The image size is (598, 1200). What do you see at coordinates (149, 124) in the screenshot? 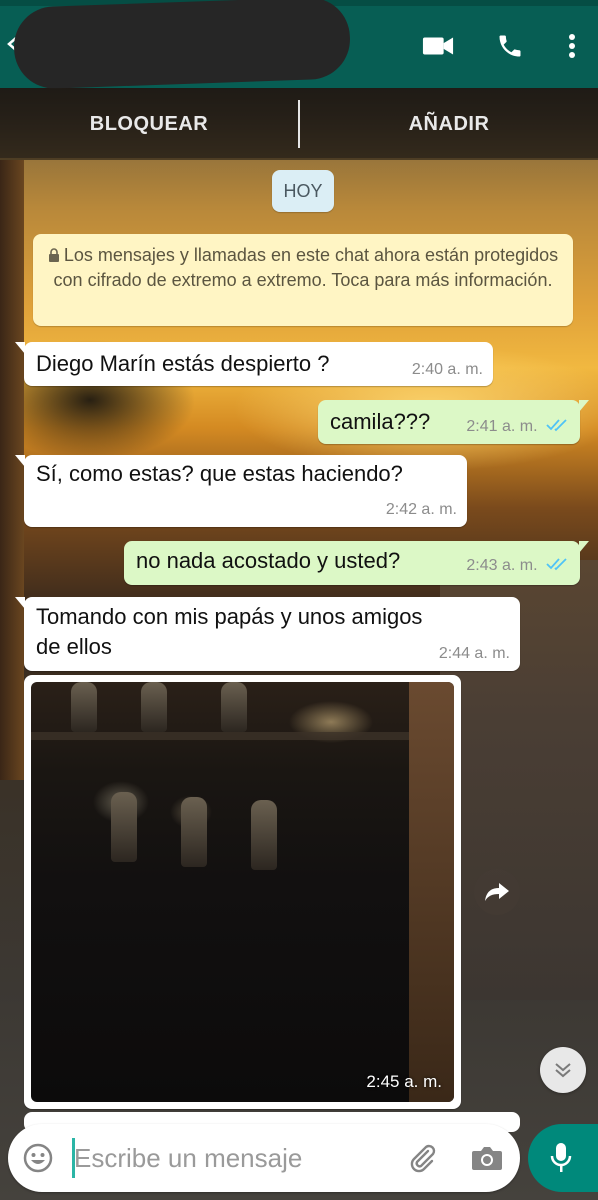
I see `block-button: BLOQUEAR` at bounding box center [149, 124].